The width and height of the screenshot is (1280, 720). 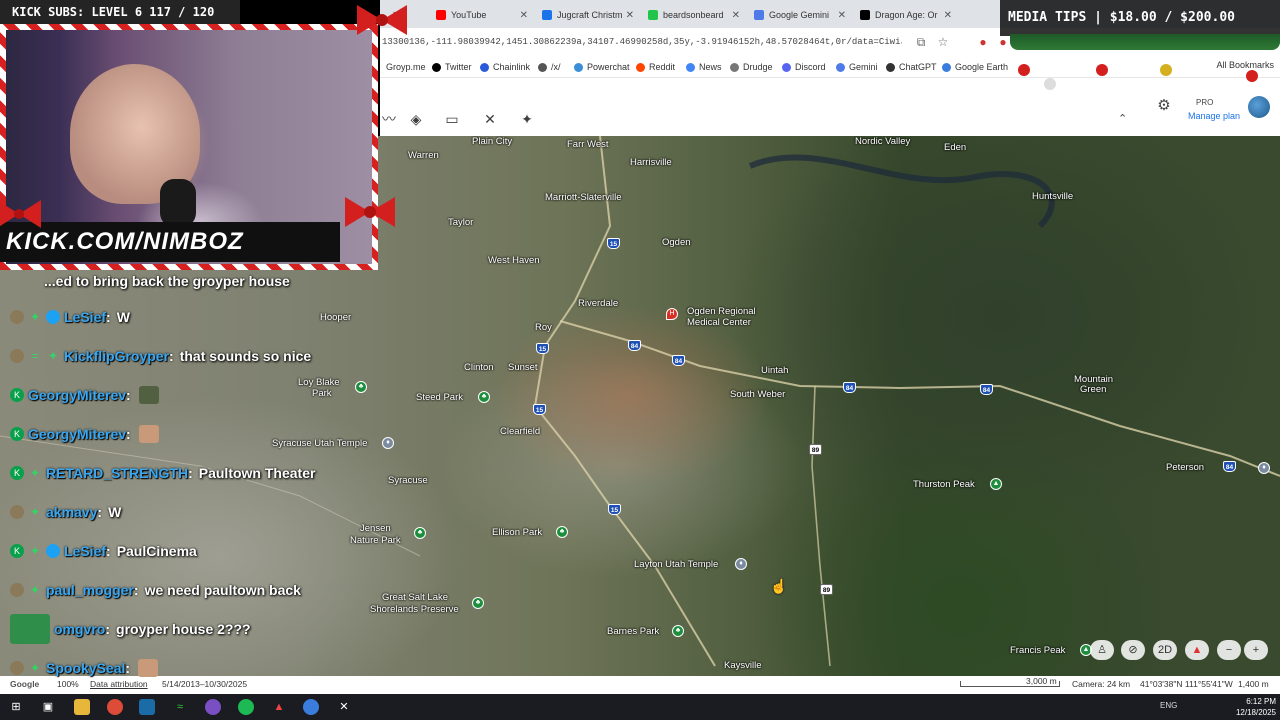 What do you see at coordinates (602, 67) in the screenshot?
I see `bookmark-powerchat: Powerchat` at bounding box center [602, 67].